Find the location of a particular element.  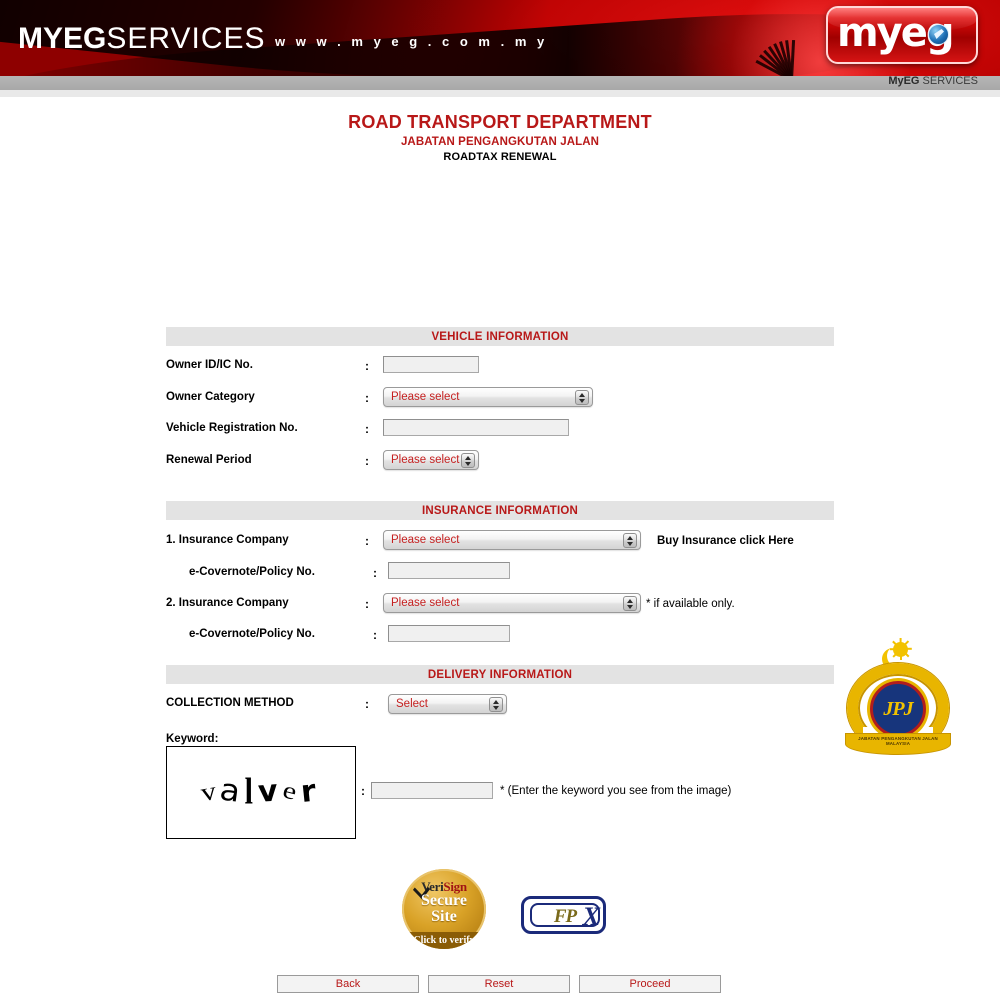

covernote-2-label: e-Covernote/Policy No. is located at coordinates (252, 634).